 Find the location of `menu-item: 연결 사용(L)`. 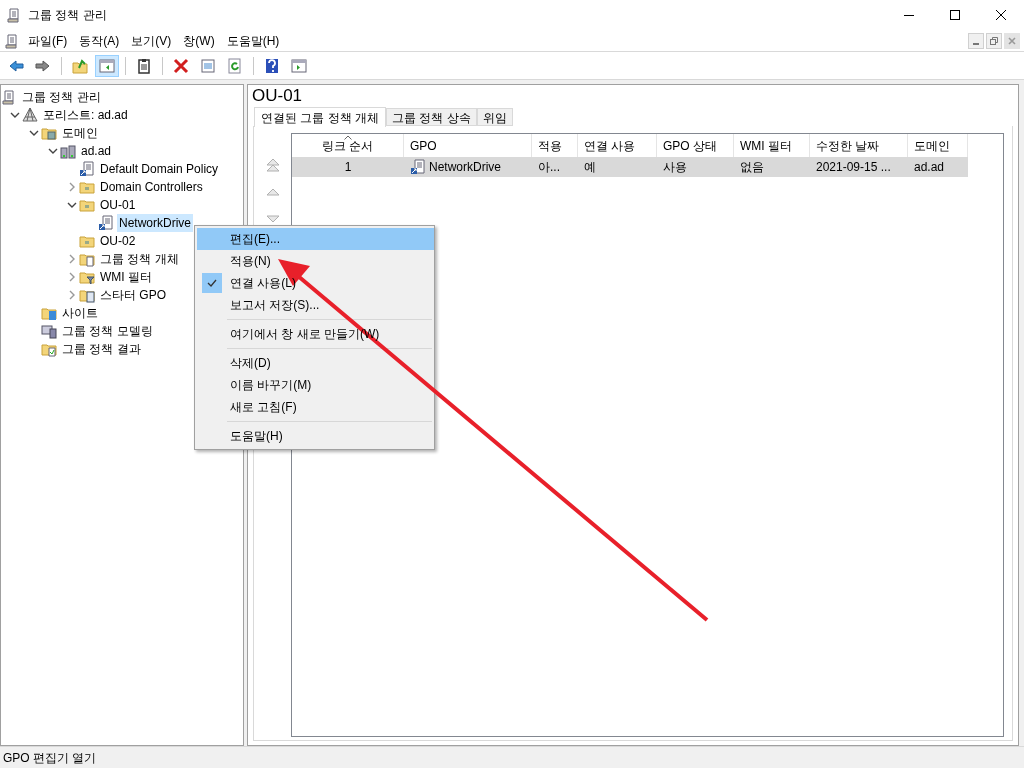

menu-item: 연결 사용(L) is located at coordinates (315, 283).